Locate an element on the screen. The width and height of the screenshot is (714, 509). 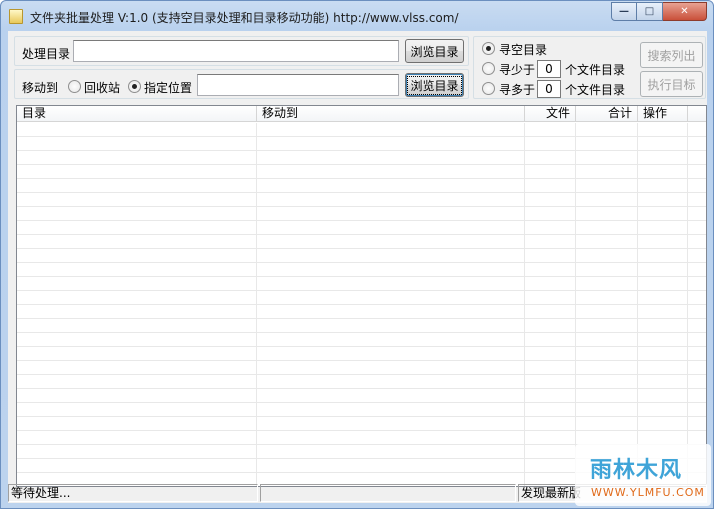
search-list-label: 搜索列出 is located at coordinates (671, 55).